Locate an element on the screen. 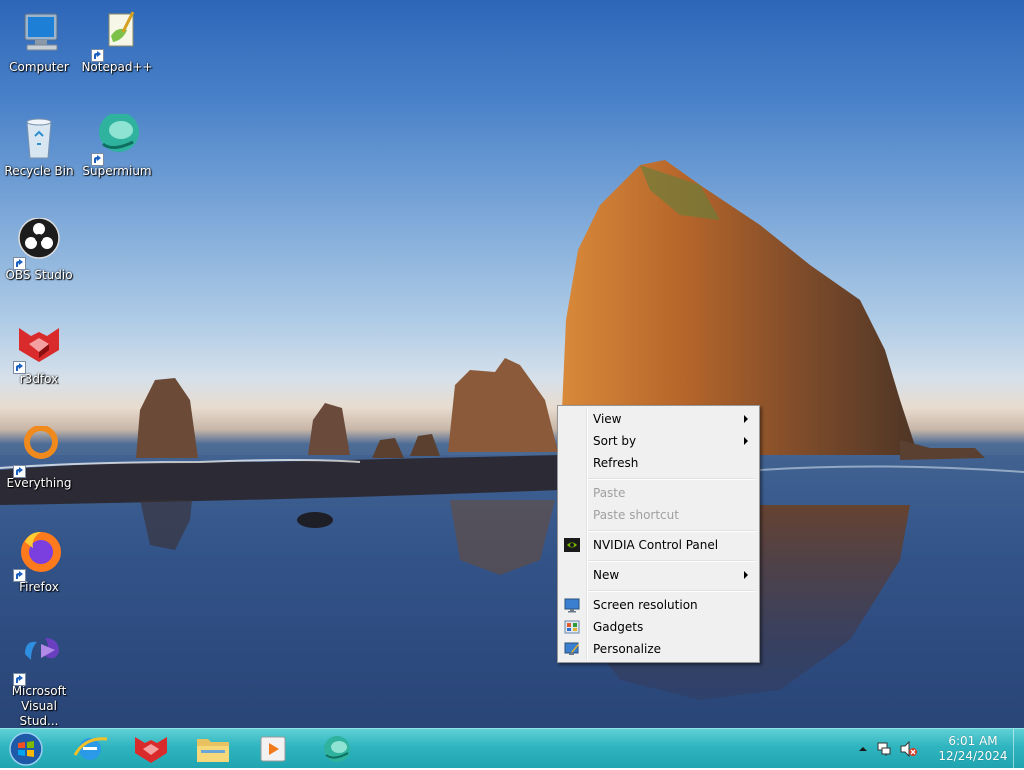 This screenshot has width=1024, height=770. display-icon is located at coordinates (572, 605).